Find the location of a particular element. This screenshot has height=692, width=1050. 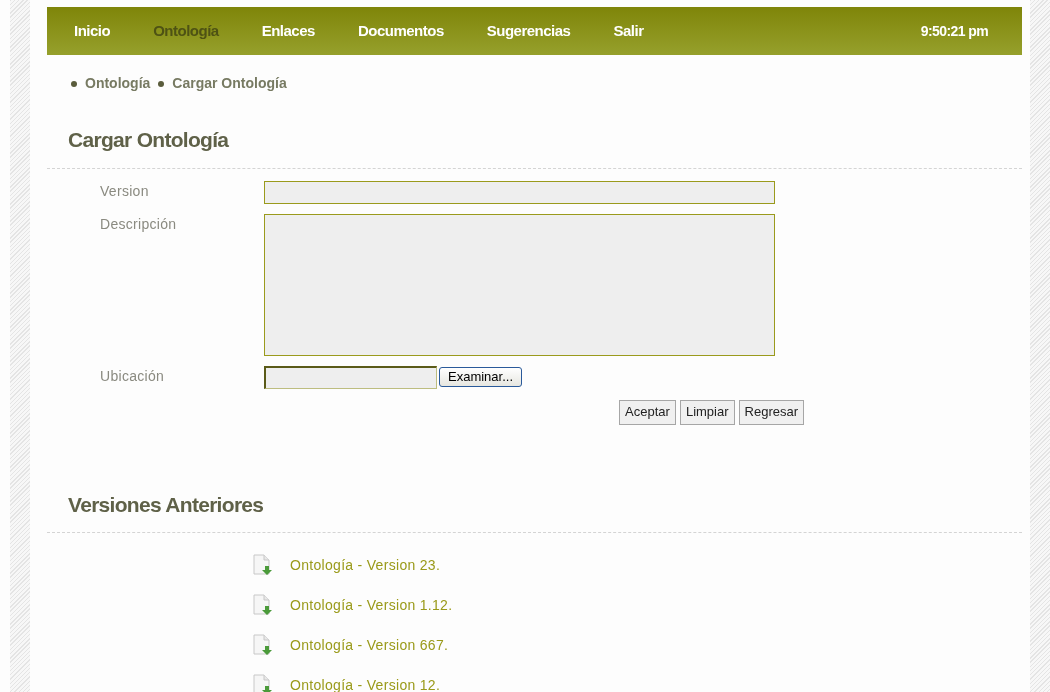

form-button: Aceptar is located at coordinates (647, 412).